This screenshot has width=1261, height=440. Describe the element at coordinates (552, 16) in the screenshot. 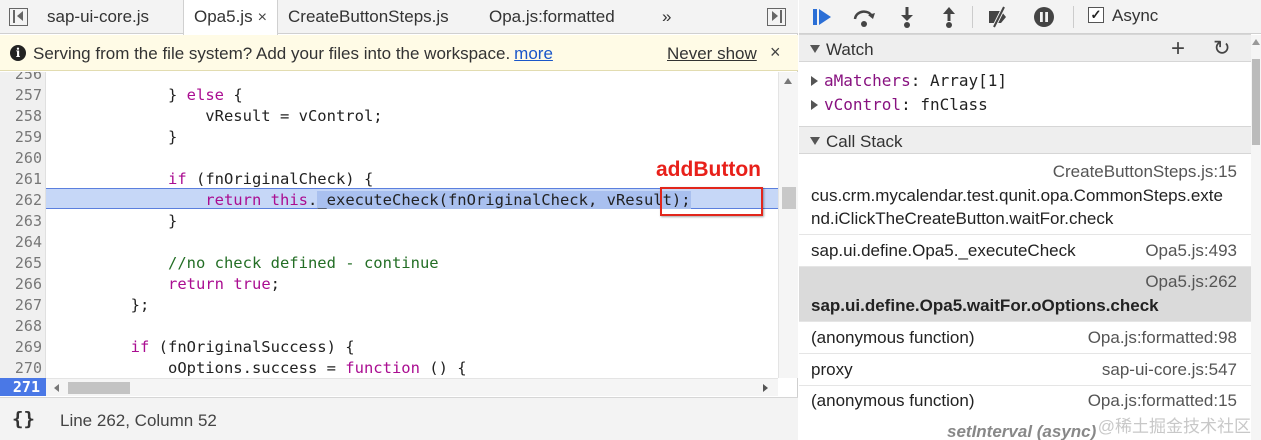

I see `tab-label: Opa.js:formatted` at that location.